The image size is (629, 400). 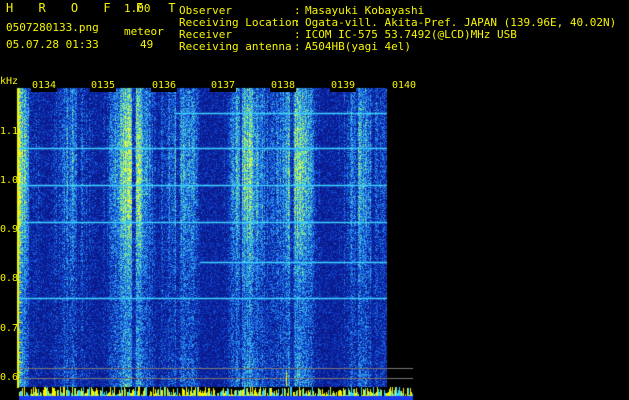 What do you see at coordinates (9, 377) in the screenshot?
I see `y-tick-0-6: 0.6` at bounding box center [9, 377].